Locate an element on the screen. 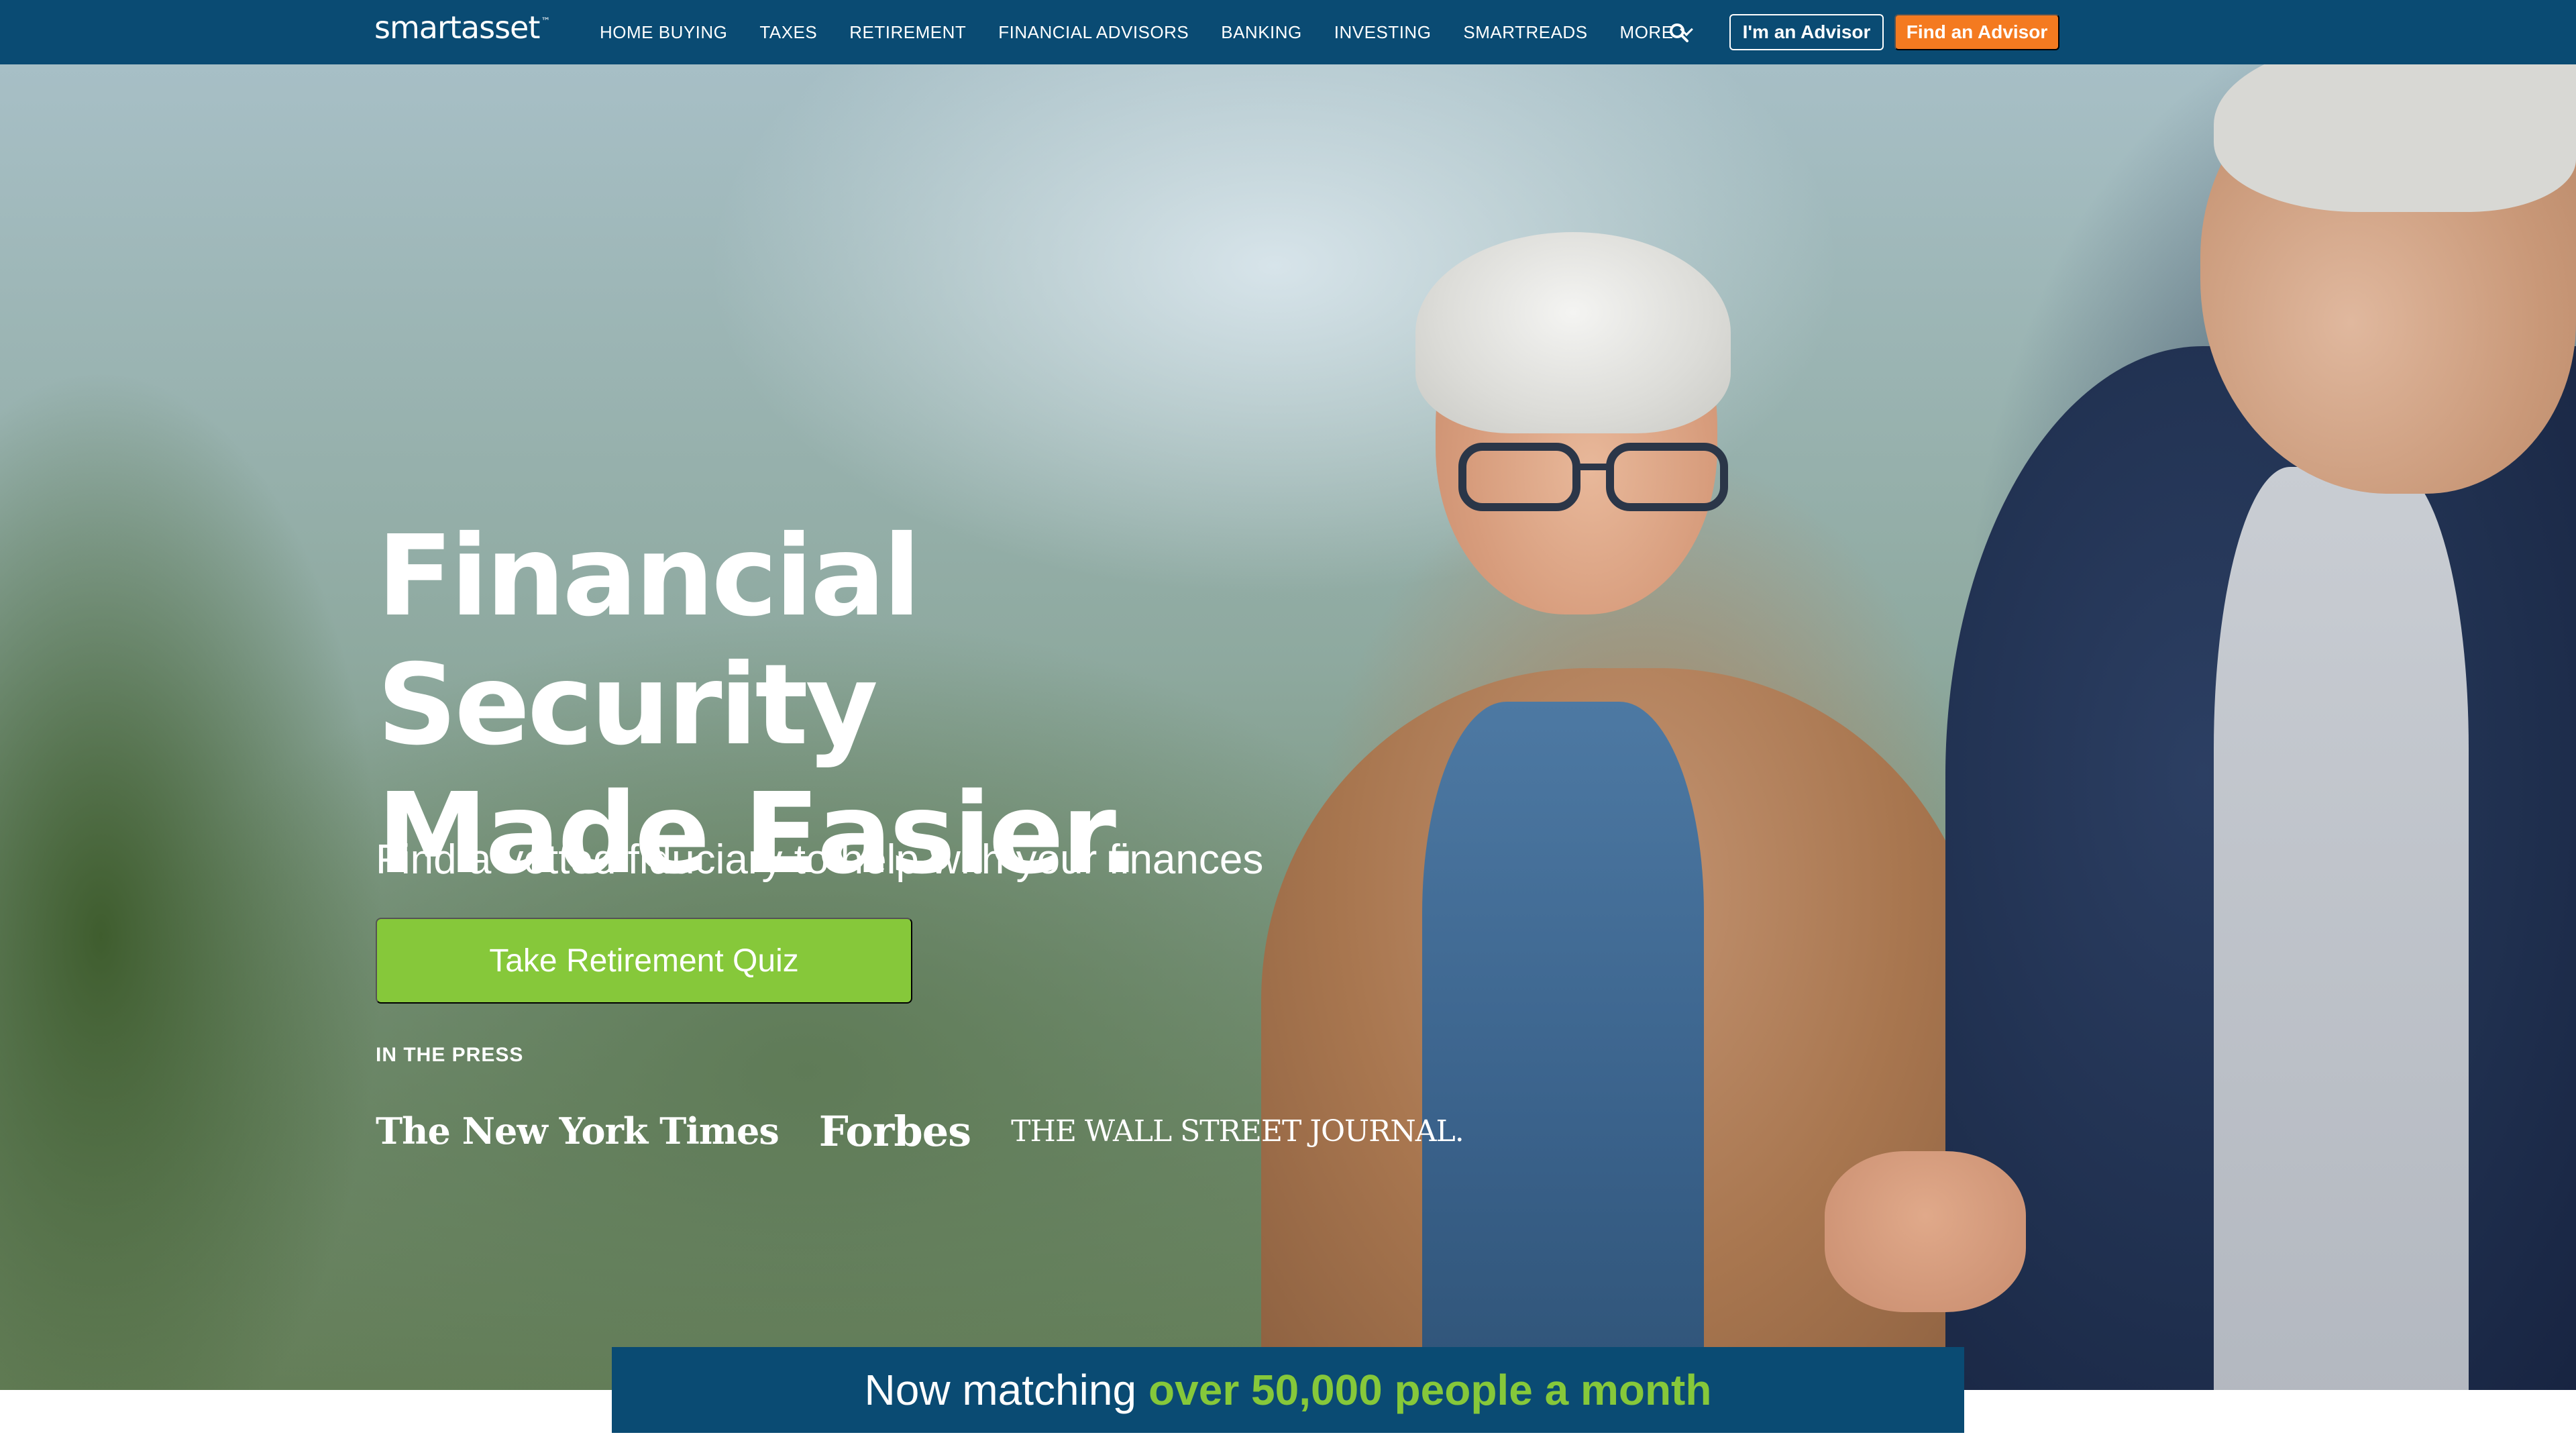 The width and height of the screenshot is (2576, 1449). in-the-press-label: IN THE PRESS is located at coordinates (450, 1055).